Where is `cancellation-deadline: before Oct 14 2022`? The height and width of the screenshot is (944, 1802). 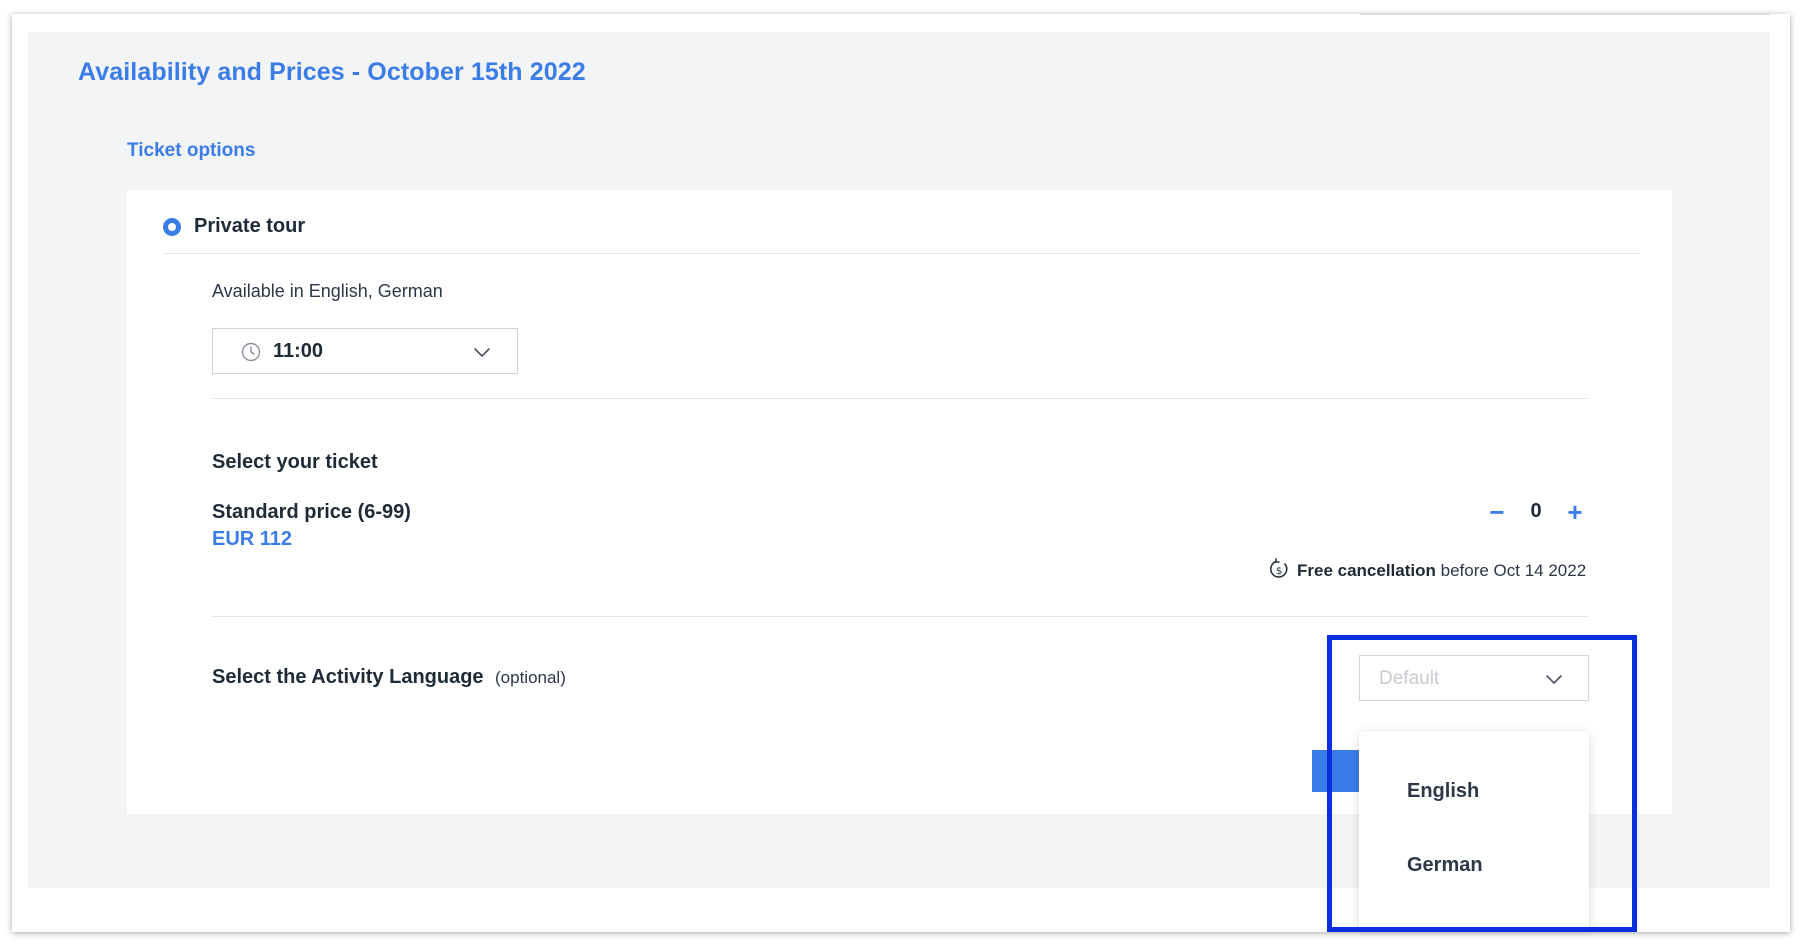
cancellation-deadline: before Oct 14 2022 is located at coordinates (1511, 570).